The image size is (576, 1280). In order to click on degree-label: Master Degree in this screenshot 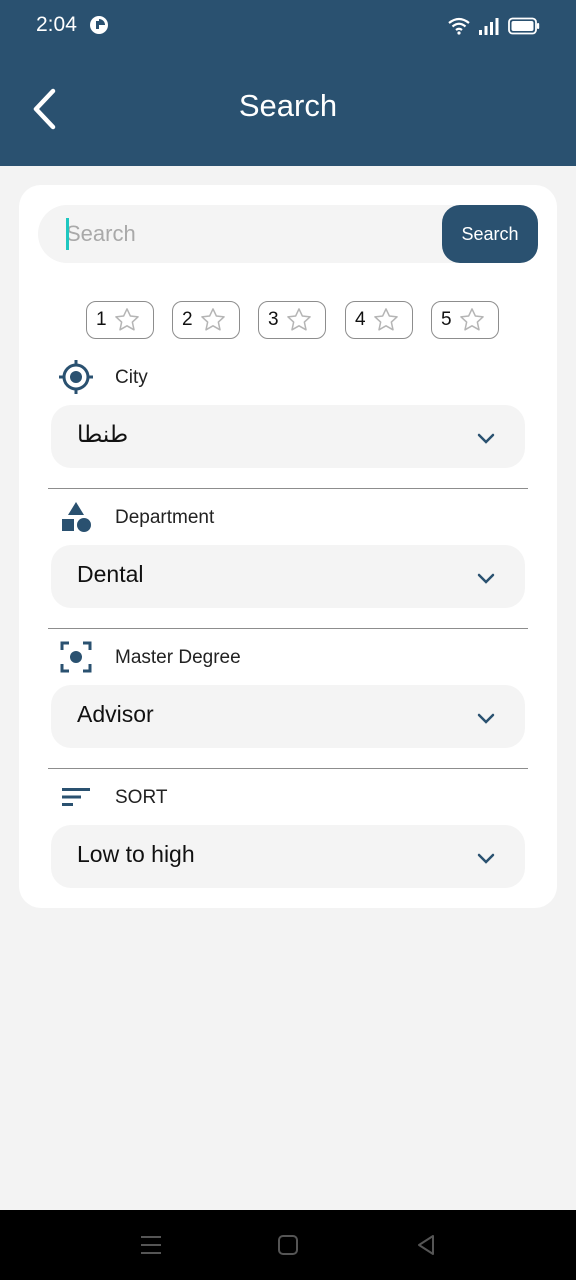, I will do `click(178, 657)`.